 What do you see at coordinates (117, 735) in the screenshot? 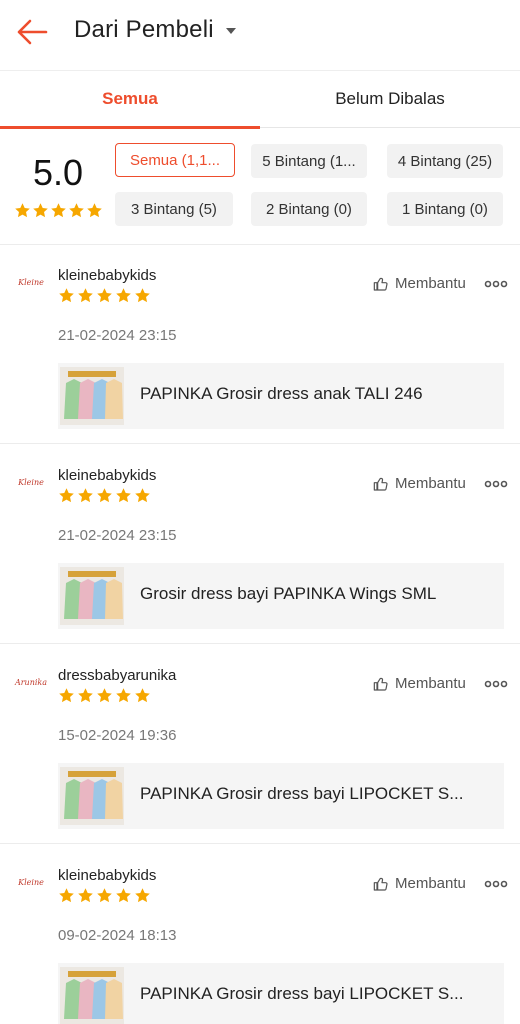
I see `review-date: 15-02-2024 19:36` at bounding box center [117, 735].